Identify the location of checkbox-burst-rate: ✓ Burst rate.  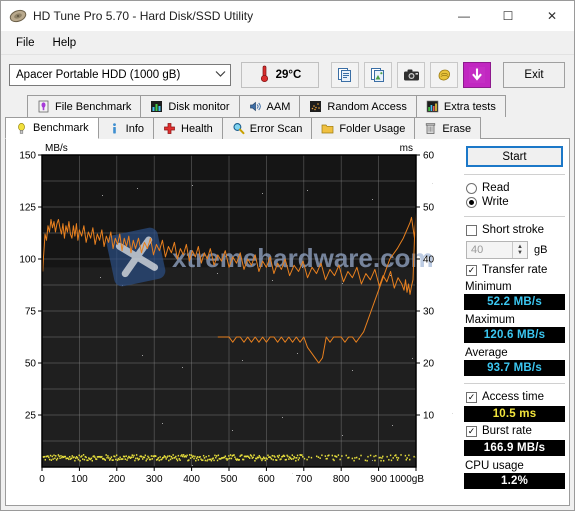
(515, 431).